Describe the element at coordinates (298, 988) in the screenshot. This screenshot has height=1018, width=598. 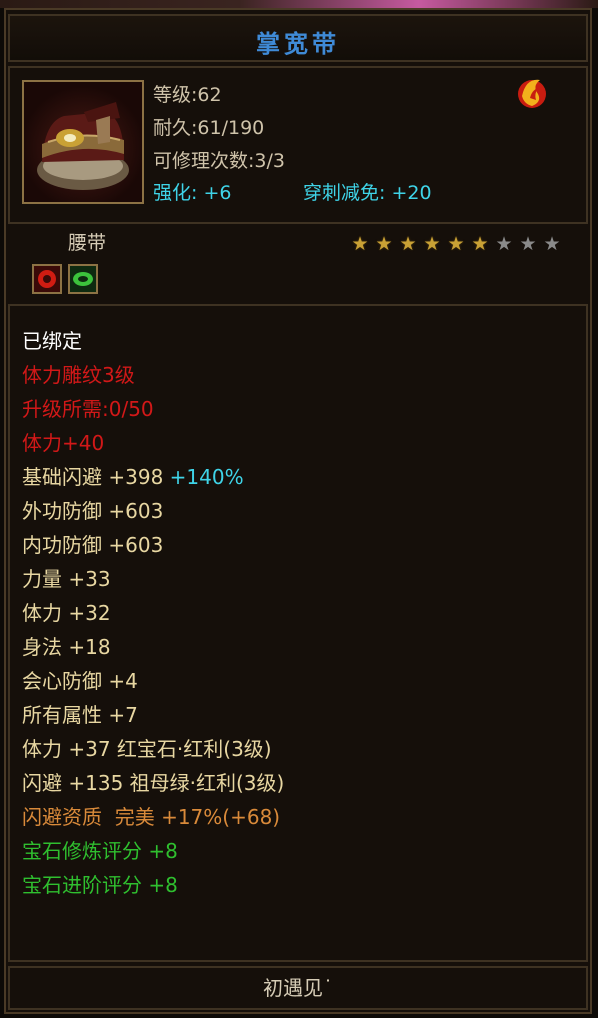
I see `footer-note: 初遇见˙` at that location.